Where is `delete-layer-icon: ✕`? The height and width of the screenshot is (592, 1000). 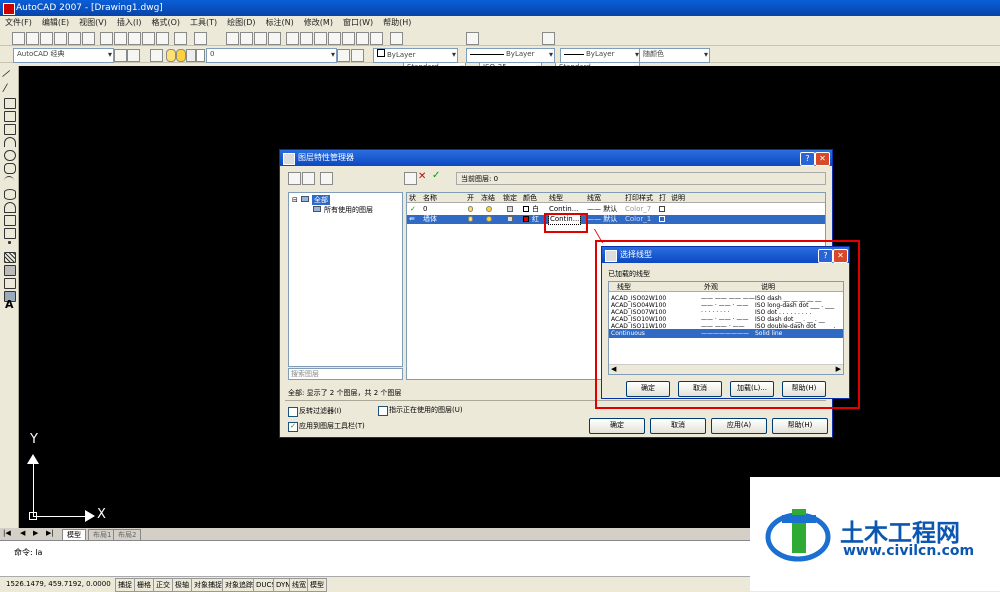 delete-layer-icon: ✕ is located at coordinates (422, 176).